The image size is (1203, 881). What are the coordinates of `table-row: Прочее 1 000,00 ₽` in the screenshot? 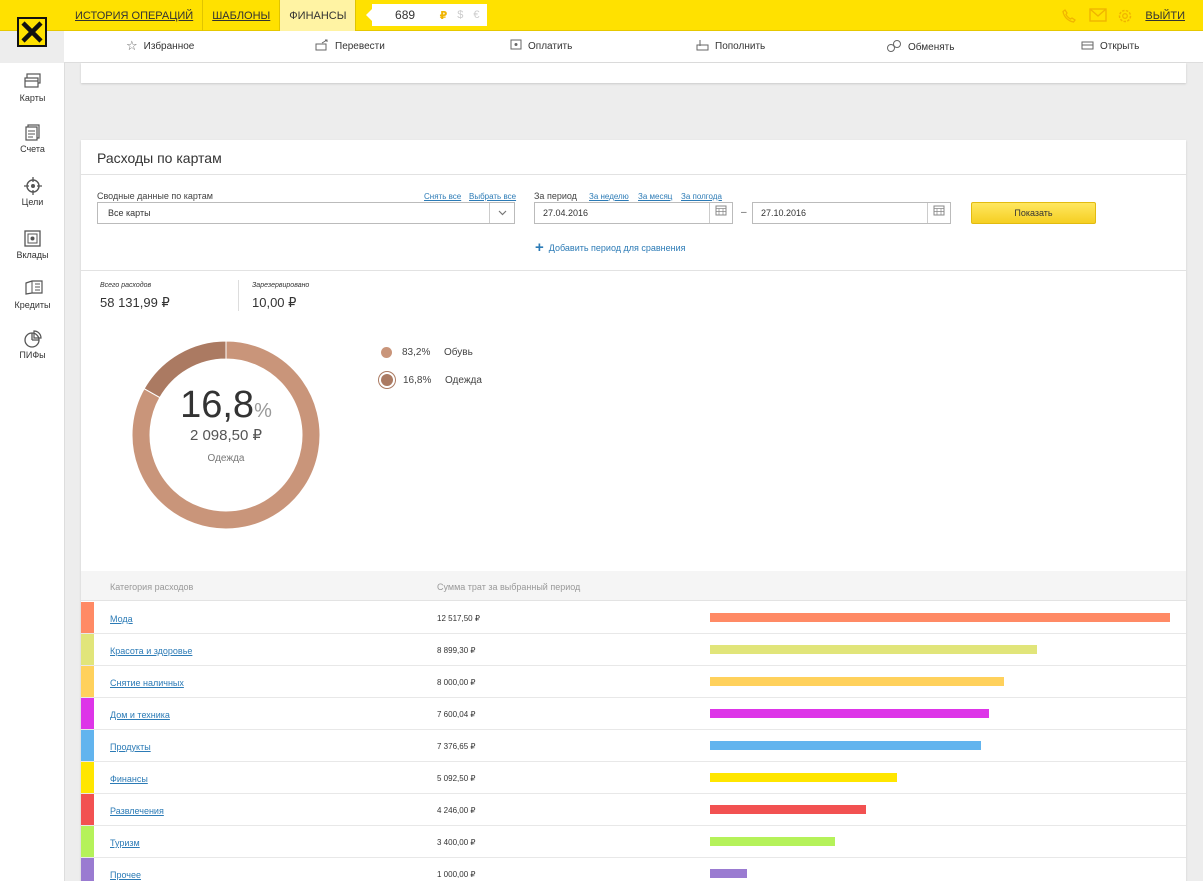 It's located at (633, 869).